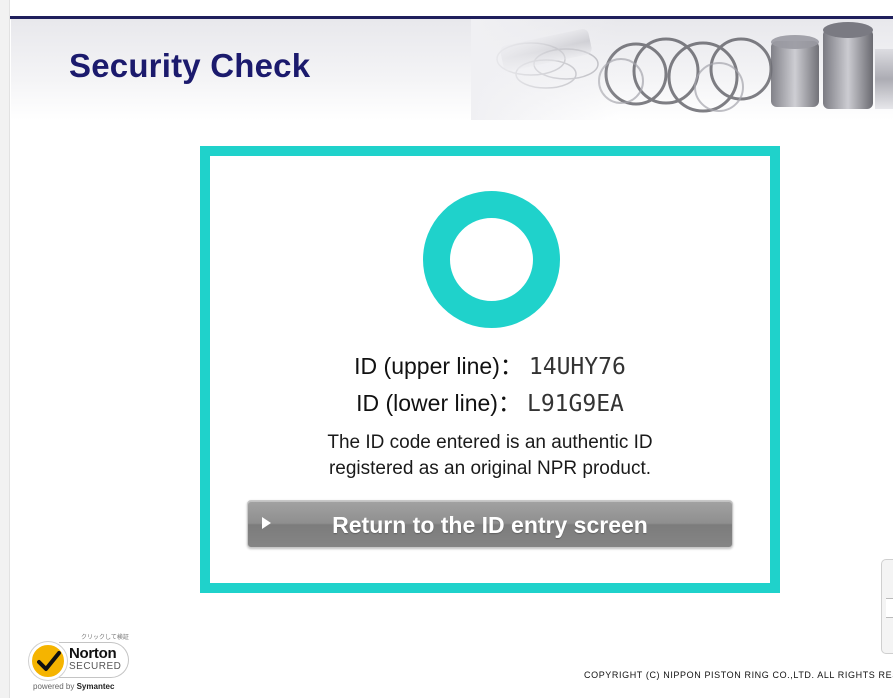 The height and width of the screenshot is (698, 893). Describe the element at coordinates (48, 661) in the screenshot. I see `checkmark-icon` at that location.